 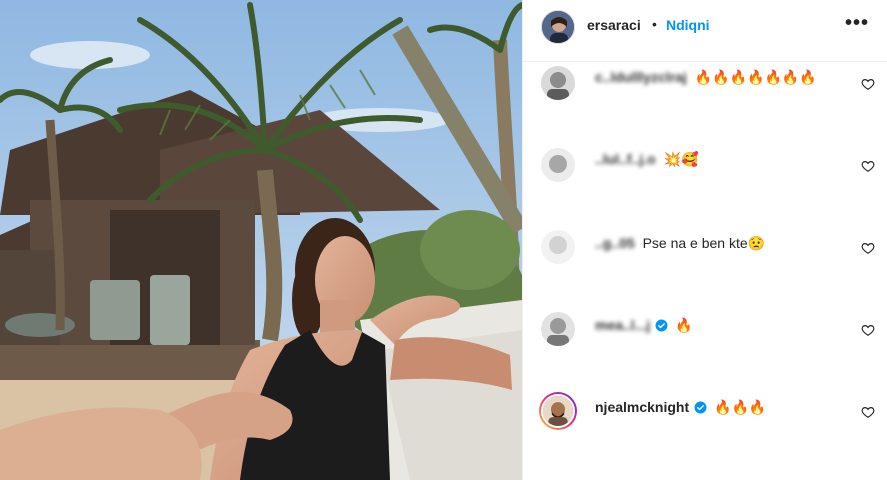 What do you see at coordinates (755, 77) in the screenshot?
I see `comment-body: 🔥🔥🔥🔥🔥🔥🔥` at bounding box center [755, 77].